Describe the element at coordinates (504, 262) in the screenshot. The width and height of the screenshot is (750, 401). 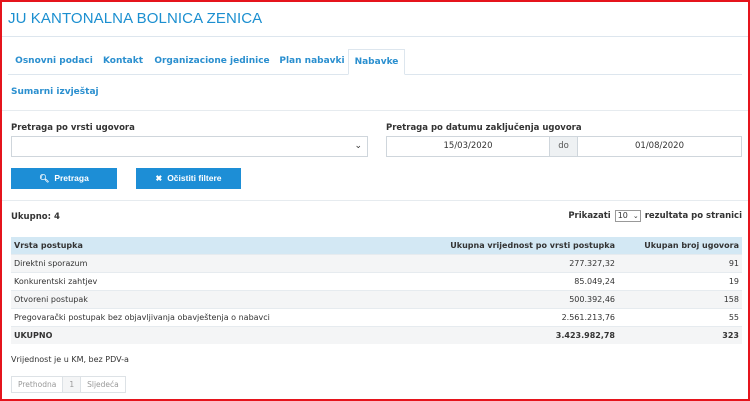
I see `total-value-cell: 277.327,32` at that location.